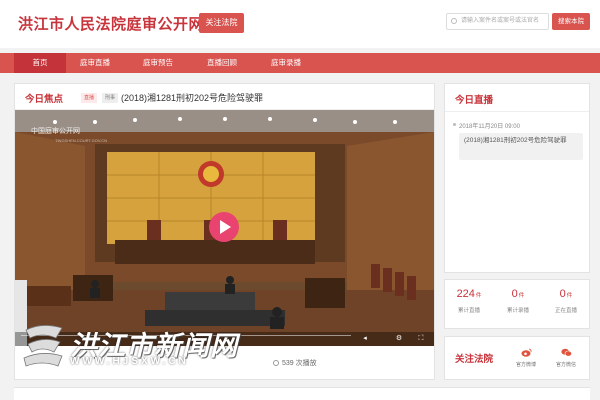 The width and height of the screenshot is (600, 400). What do you see at coordinates (571, 21) in the screenshot?
I see `search-button: 搜索本院` at bounding box center [571, 21].